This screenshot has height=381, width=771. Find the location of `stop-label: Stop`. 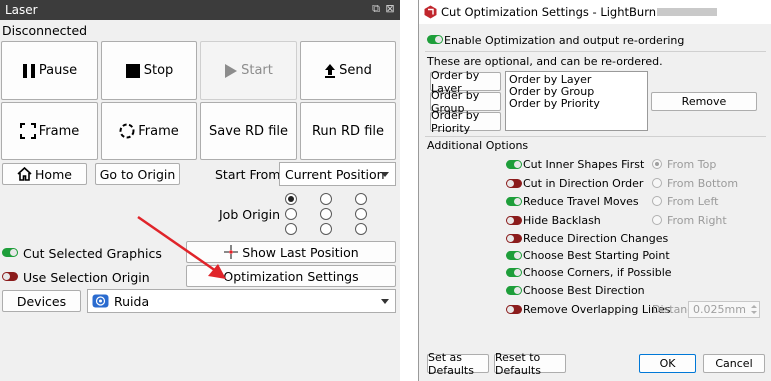

stop-label: Stop is located at coordinates (158, 70).